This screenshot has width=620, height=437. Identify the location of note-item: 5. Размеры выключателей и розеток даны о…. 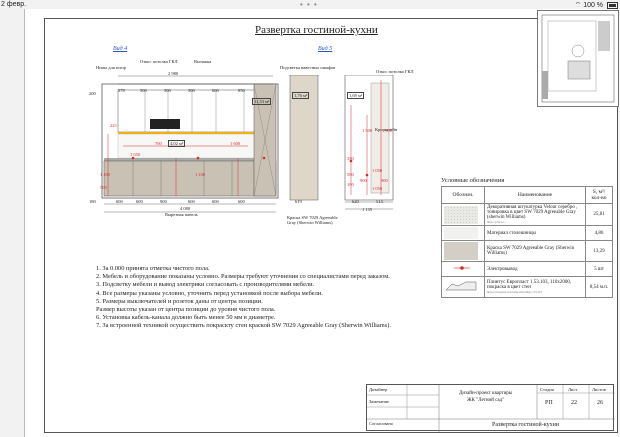
(179, 301).